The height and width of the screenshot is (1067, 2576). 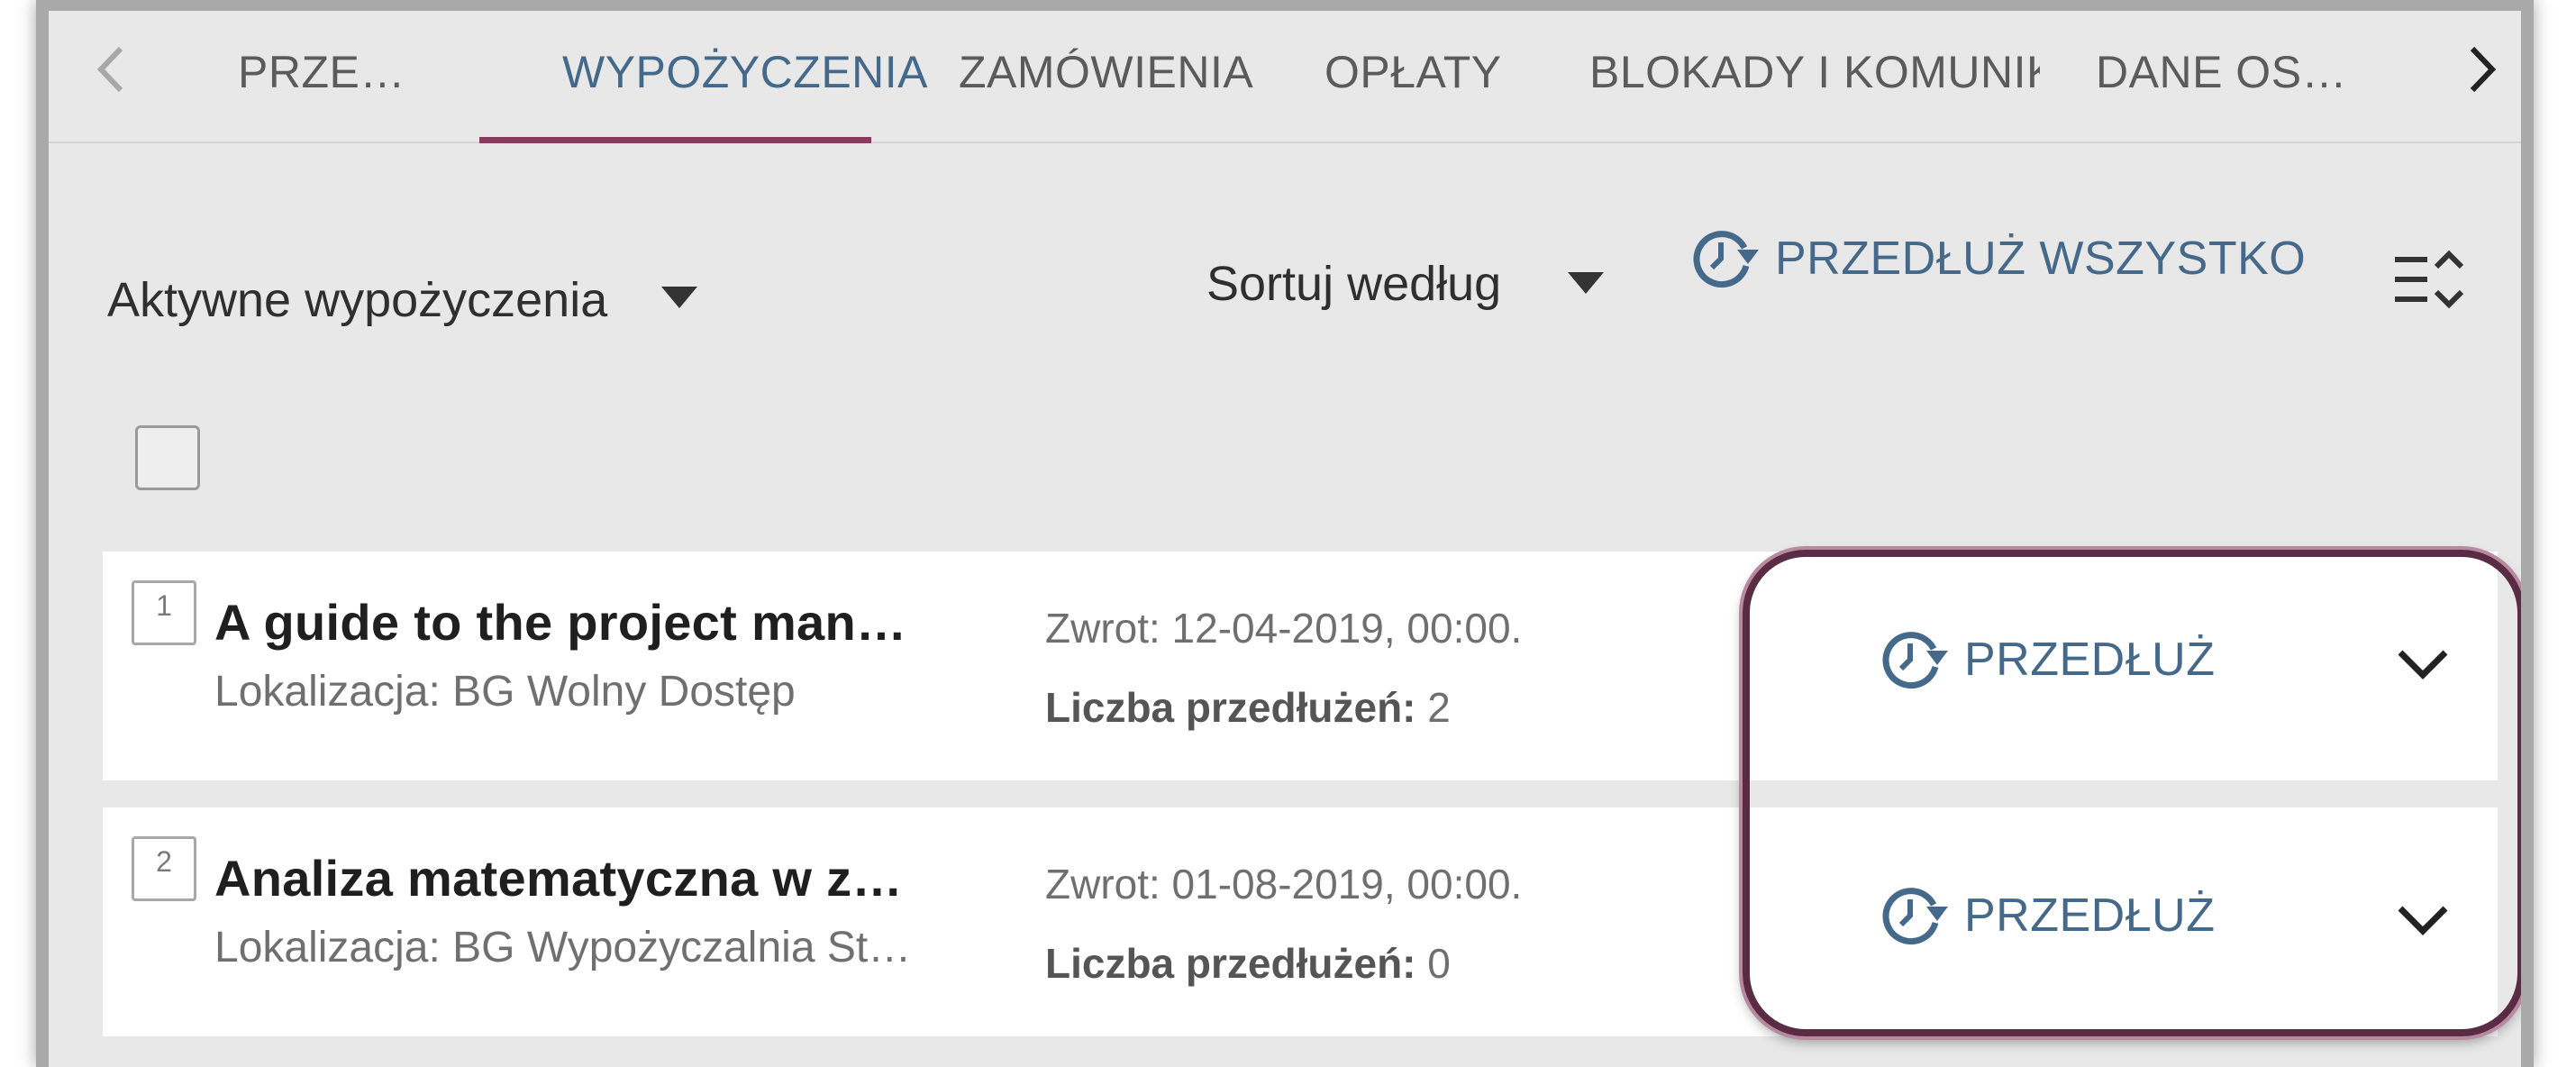 I want to click on loan-number: 1, so click(x=164, y=613).